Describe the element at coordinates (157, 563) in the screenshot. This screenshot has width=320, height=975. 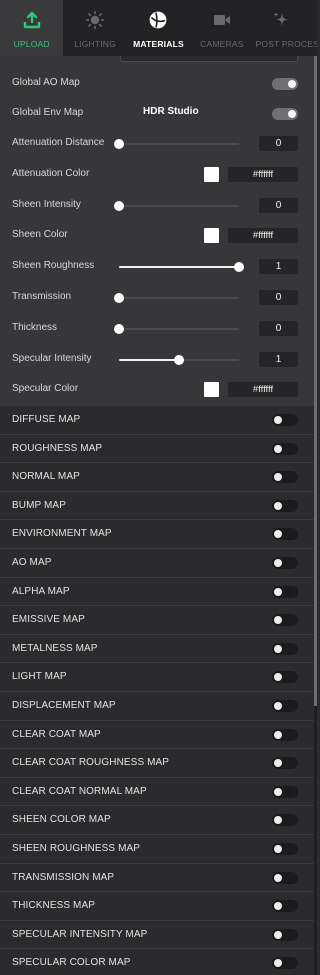
I see `map-row-ao-map: AO MAP` at that location.